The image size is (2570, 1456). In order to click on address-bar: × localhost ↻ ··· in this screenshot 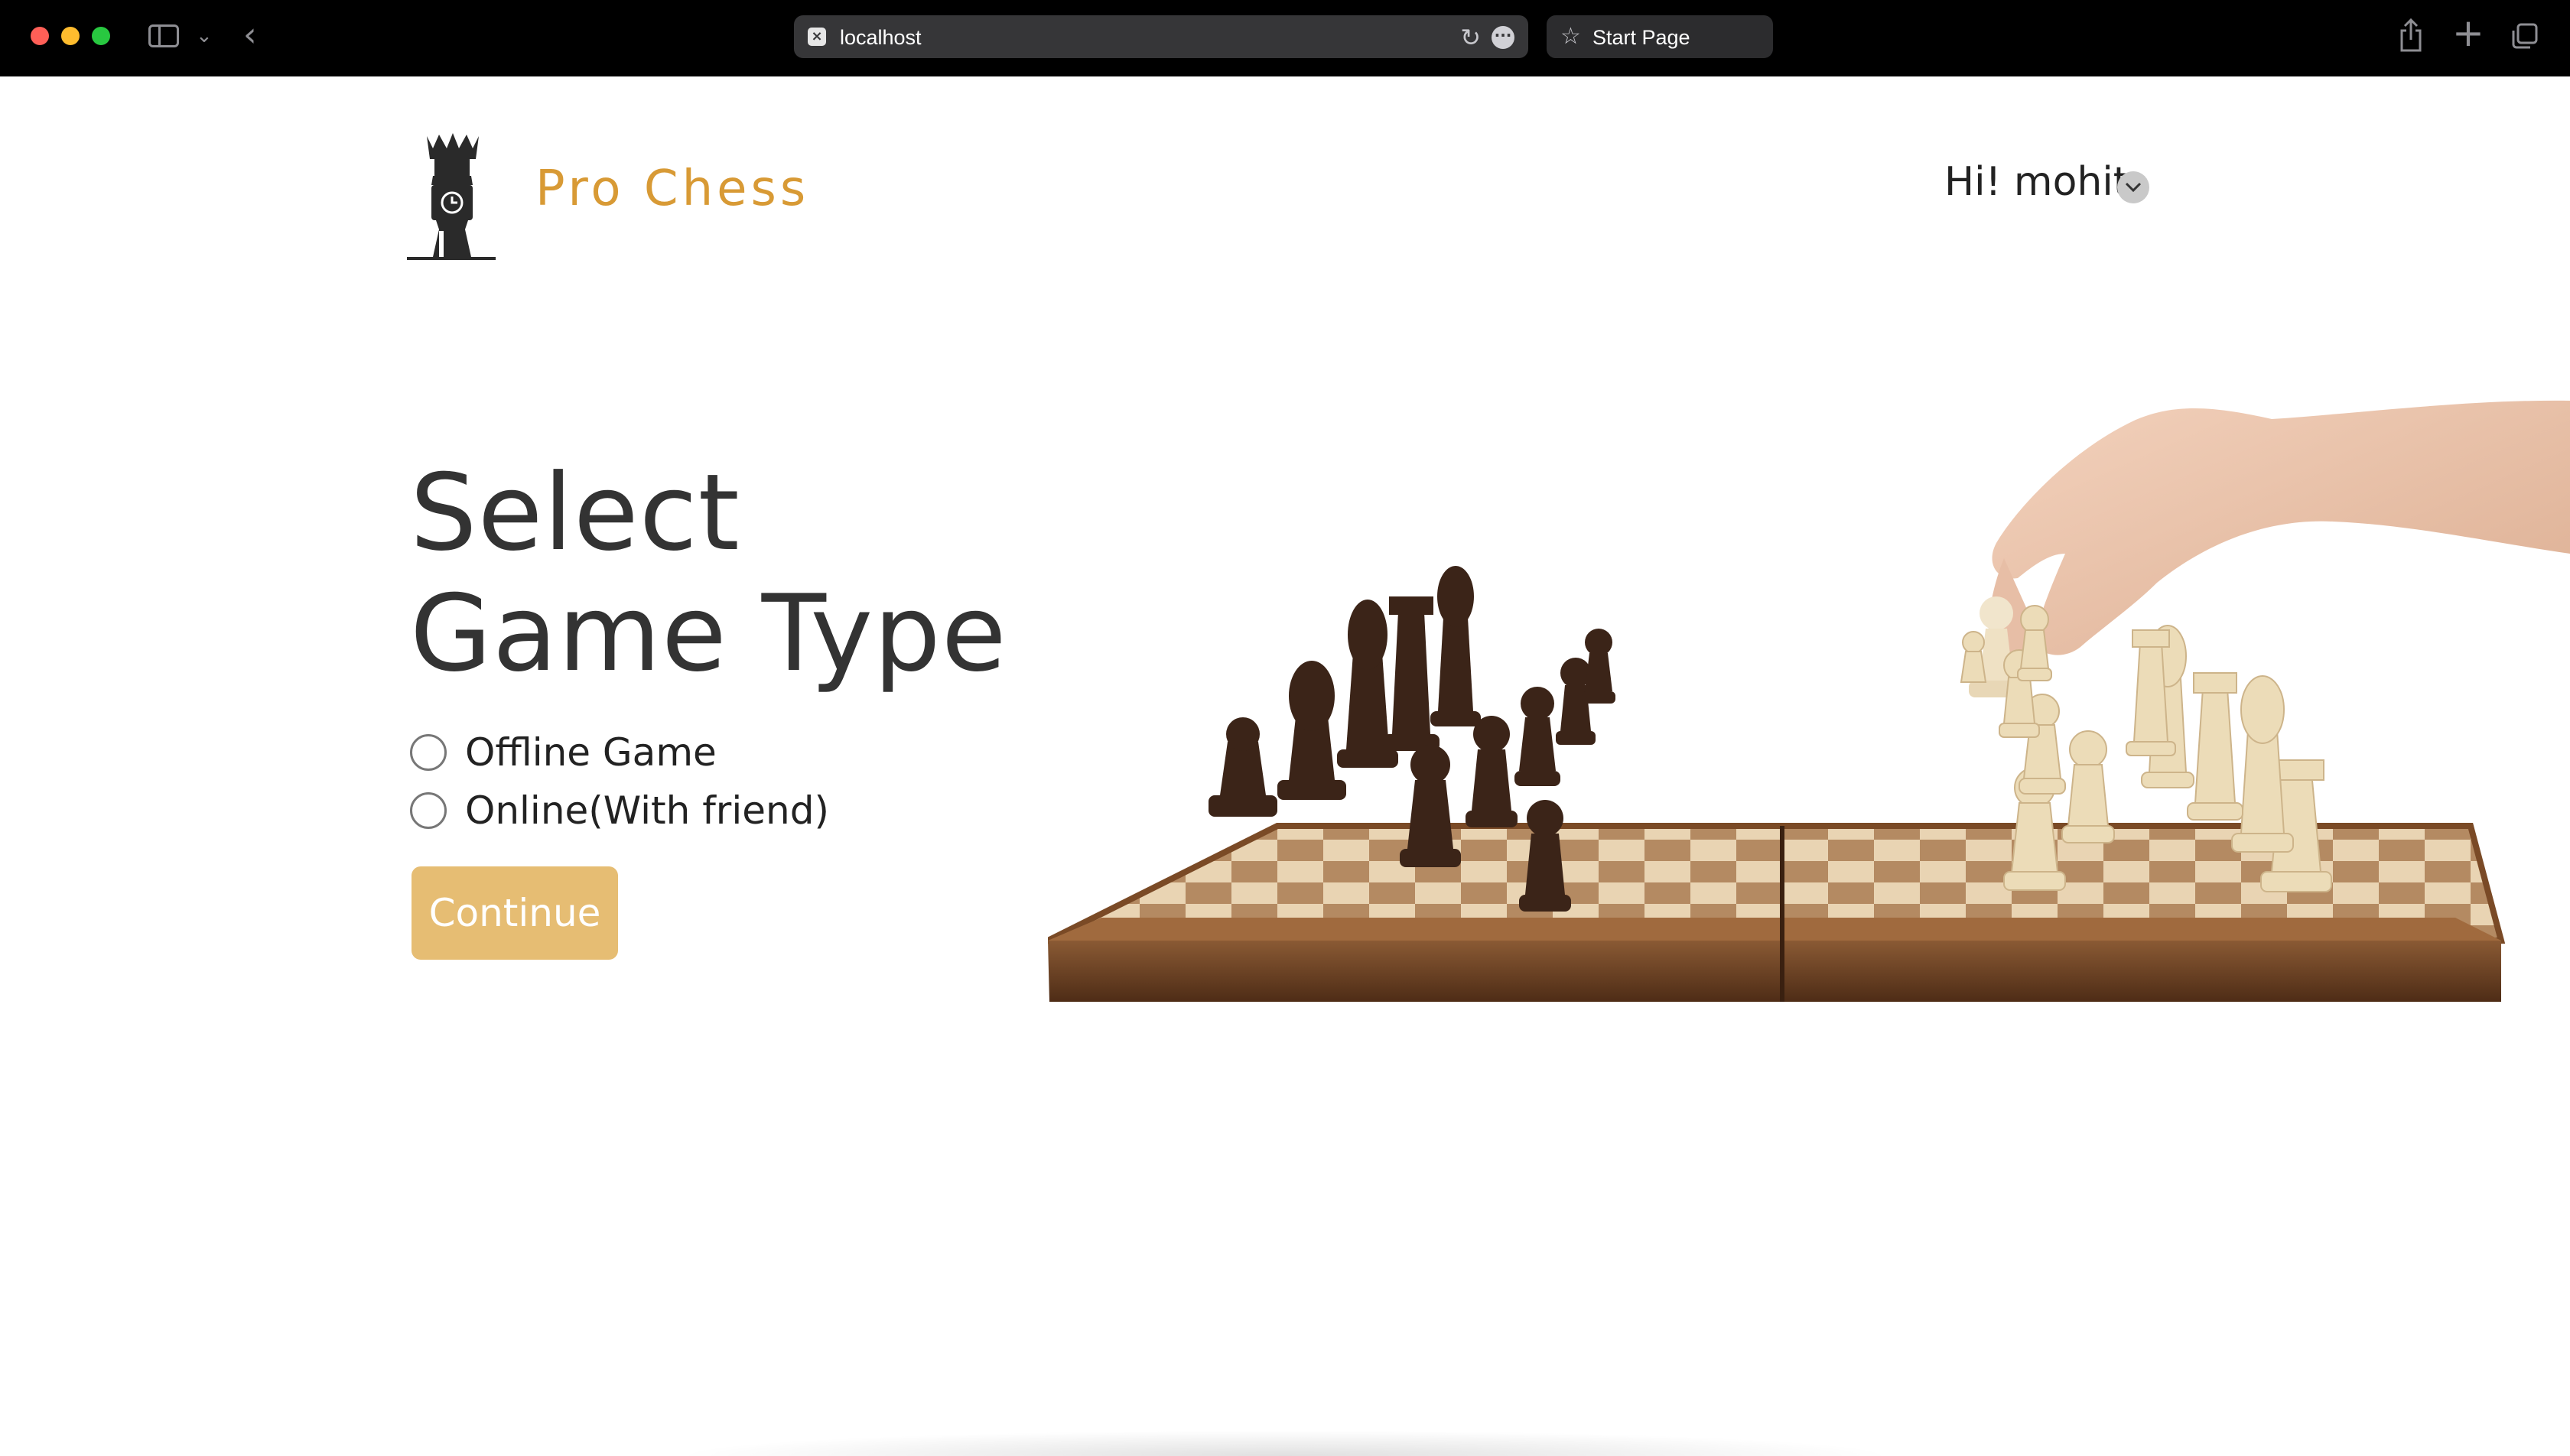, I will do `click(1161, 36)`.